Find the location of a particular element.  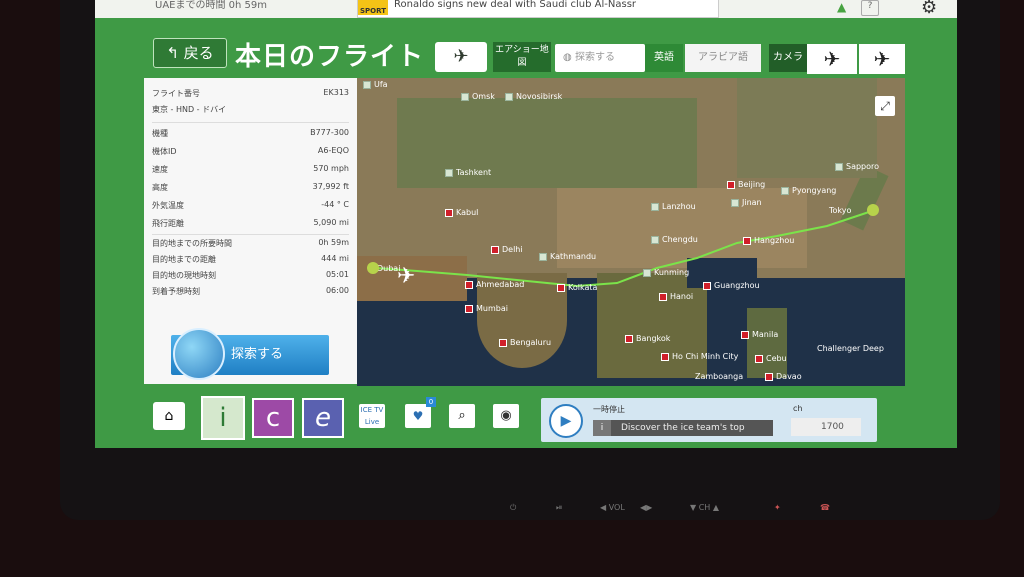

explore-map-label: 探索する is located at coordinates (257, 354).